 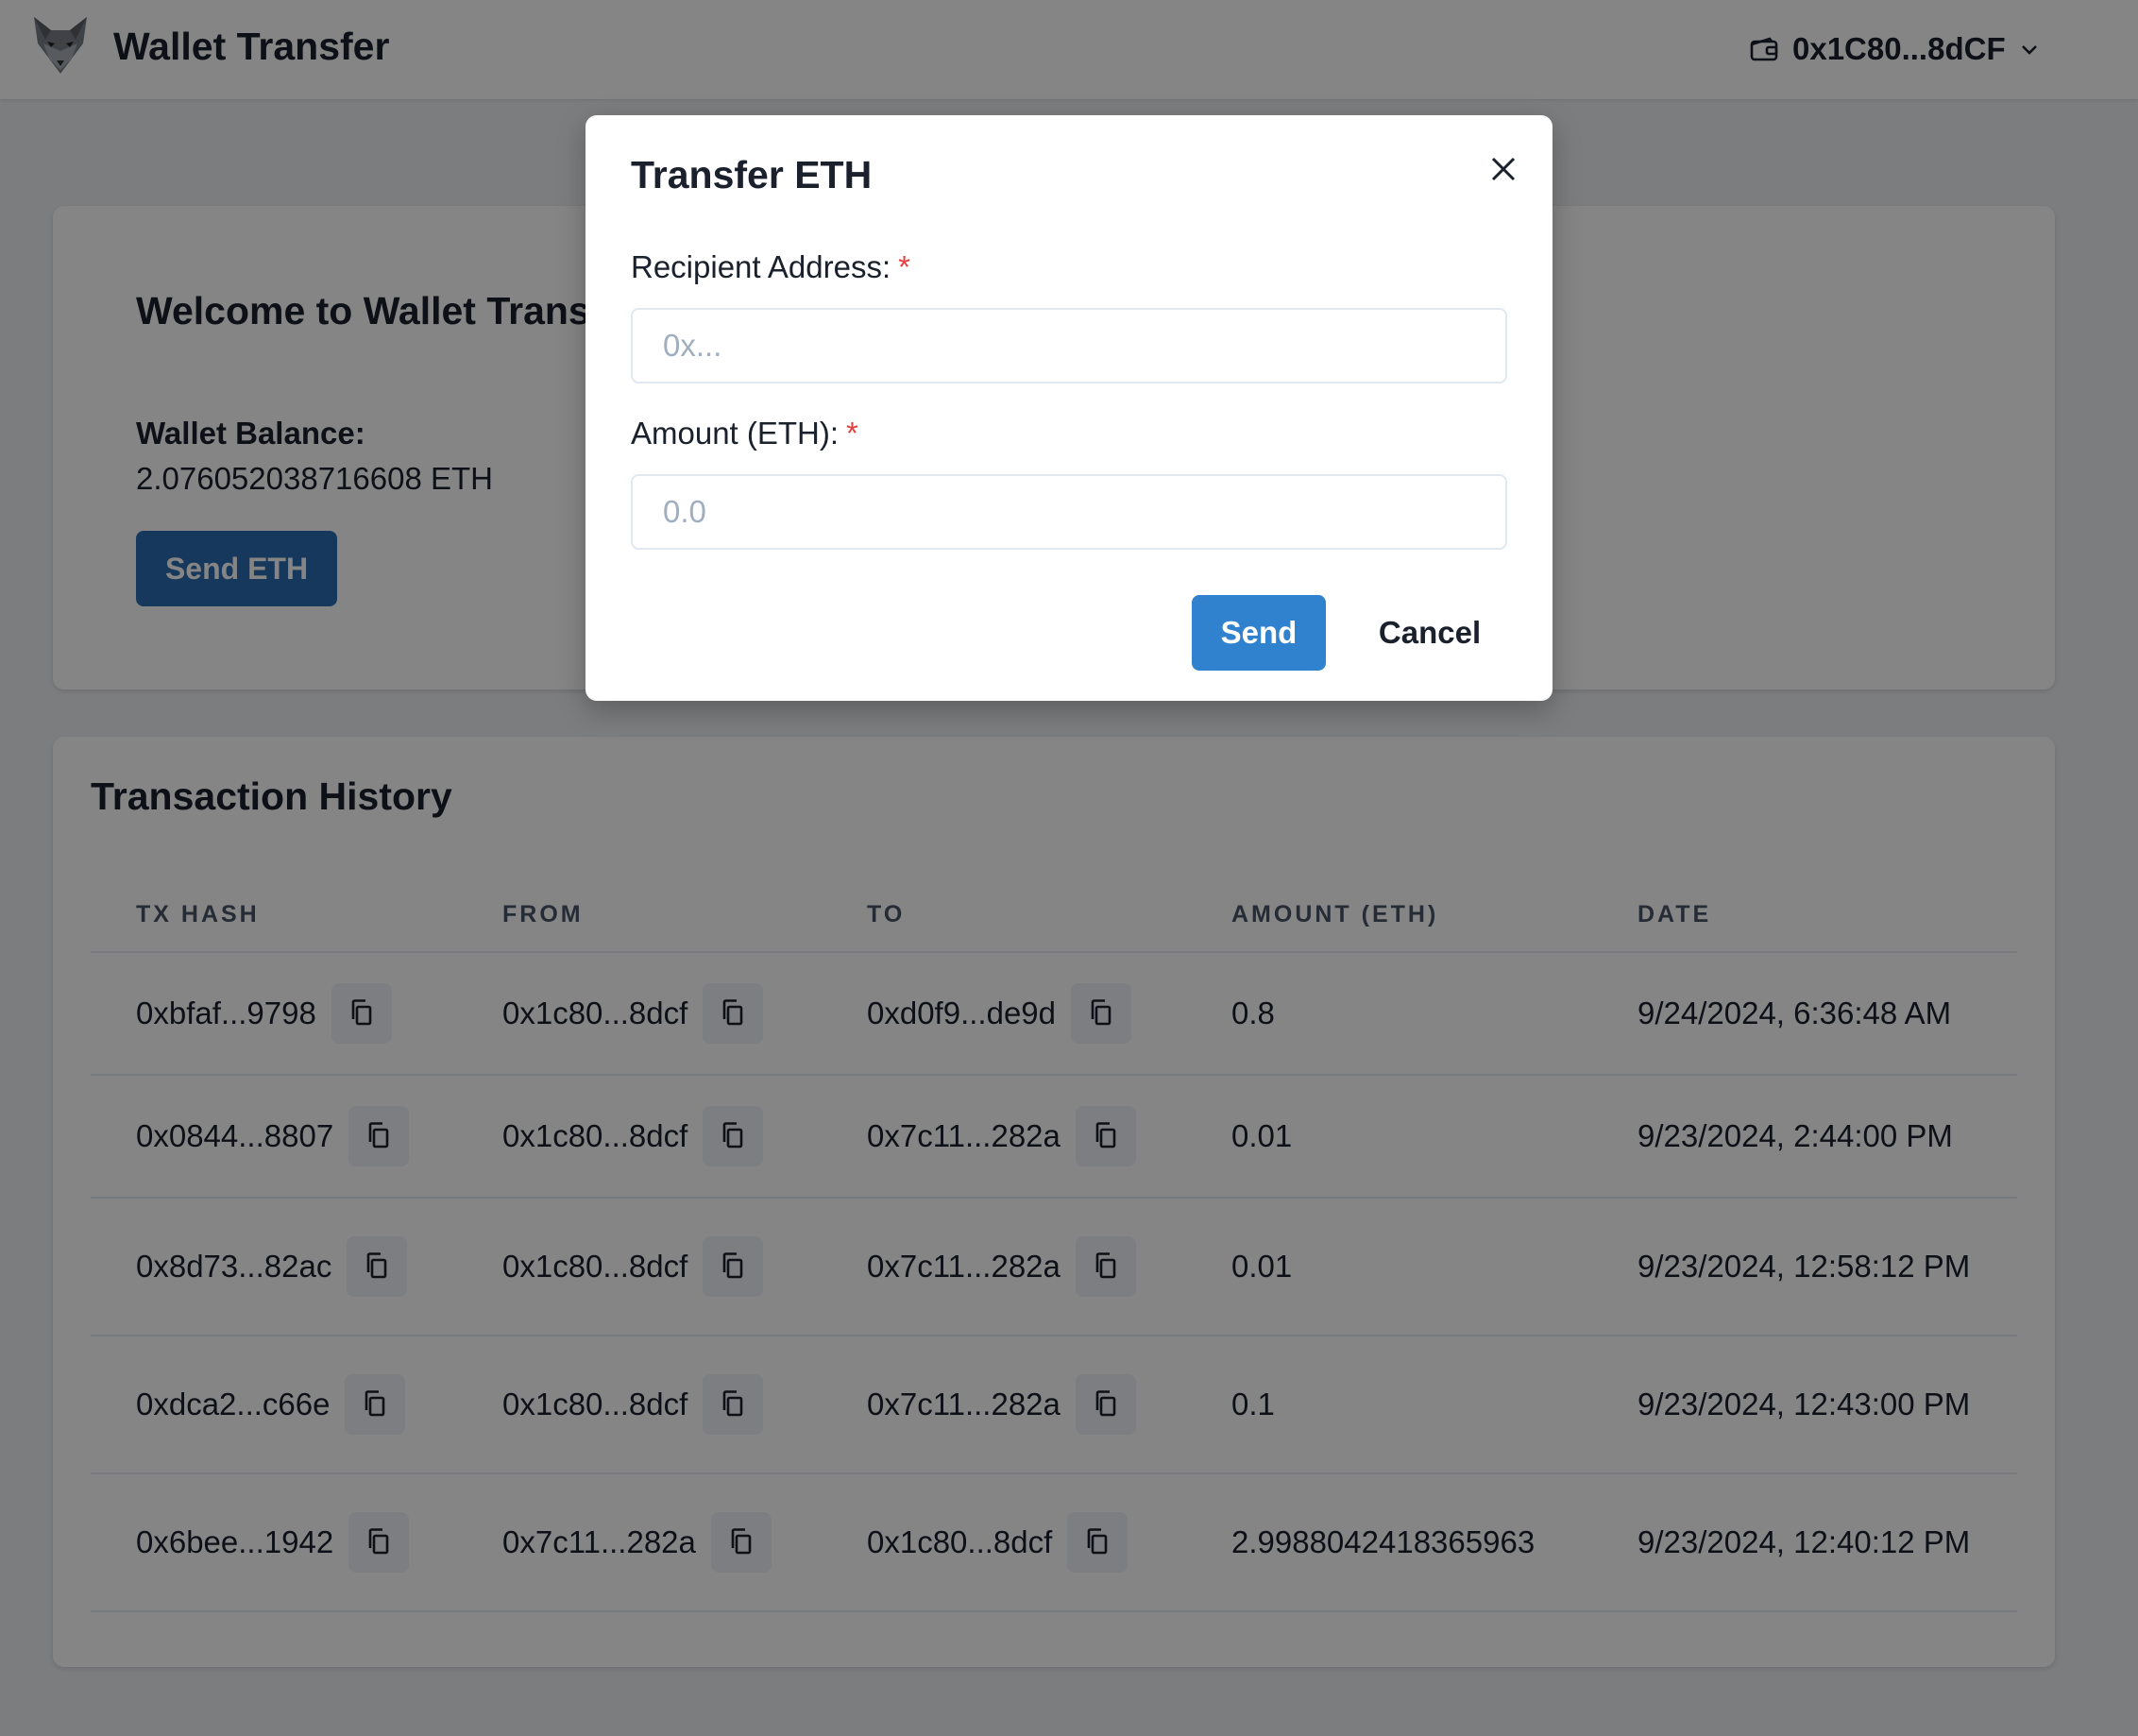 I want to click on recipient-label: Recipient Address: *, so click(x=770, y=267).